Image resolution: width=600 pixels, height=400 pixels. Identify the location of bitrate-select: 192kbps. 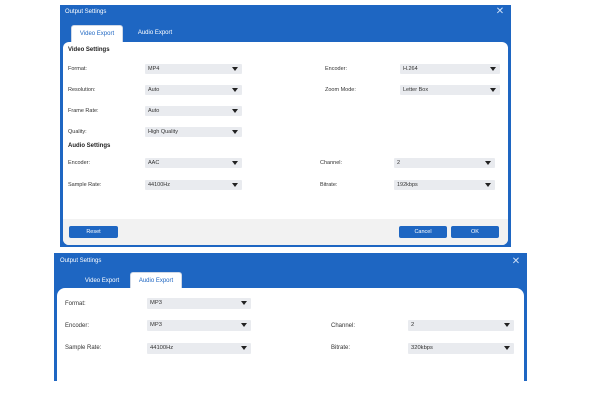
(444, 185).